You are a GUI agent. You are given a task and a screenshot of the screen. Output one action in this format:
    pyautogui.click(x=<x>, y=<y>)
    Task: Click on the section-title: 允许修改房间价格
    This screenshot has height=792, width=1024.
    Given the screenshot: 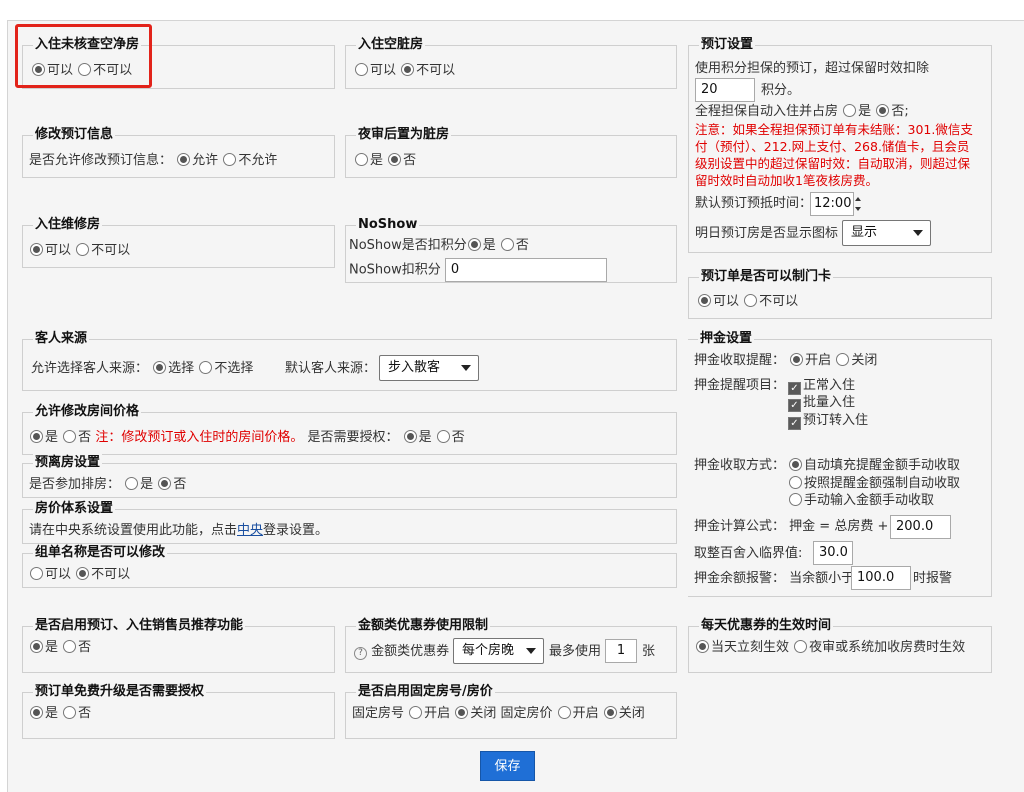 What is the action you would take?
    pyautogui.click(x=87, y=412)
    